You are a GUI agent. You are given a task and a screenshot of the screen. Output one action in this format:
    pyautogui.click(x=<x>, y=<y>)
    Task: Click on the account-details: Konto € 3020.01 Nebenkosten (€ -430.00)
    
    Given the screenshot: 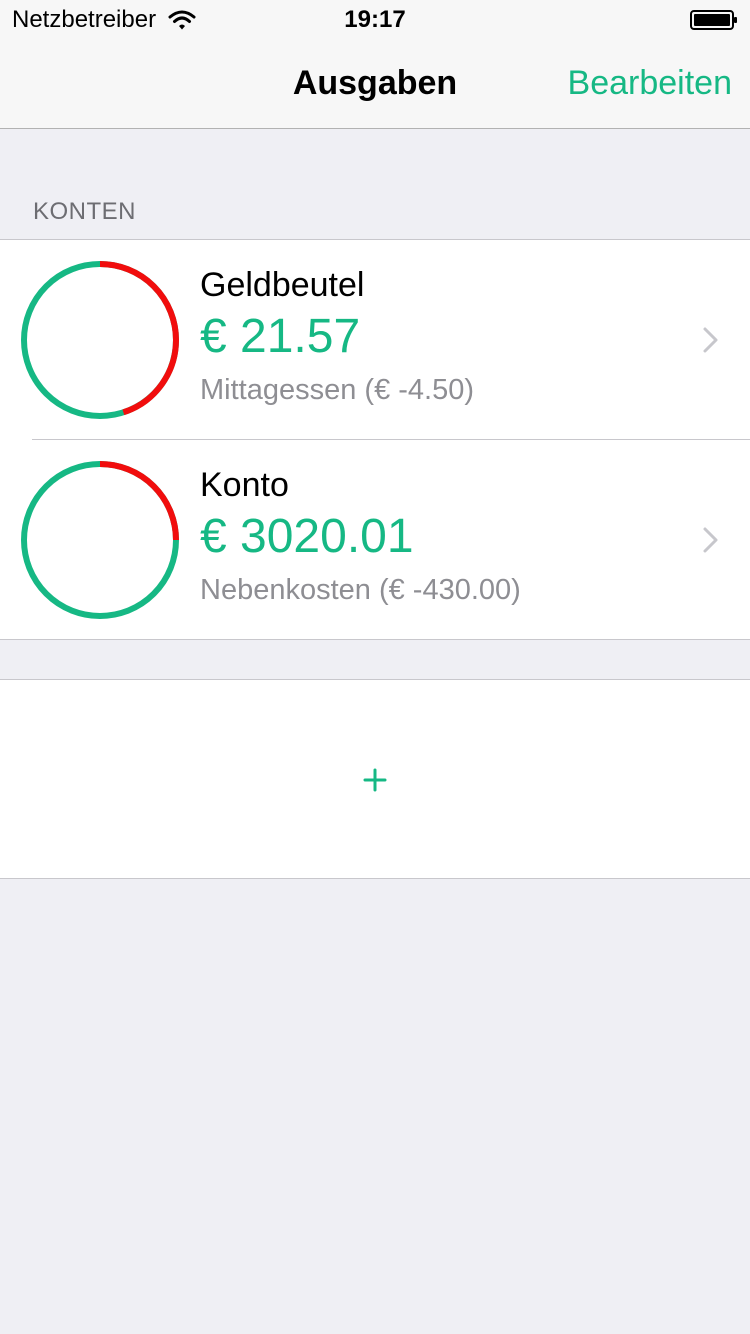 What is the action you would take?
    pyautogui.click(x=360, y=537)
    